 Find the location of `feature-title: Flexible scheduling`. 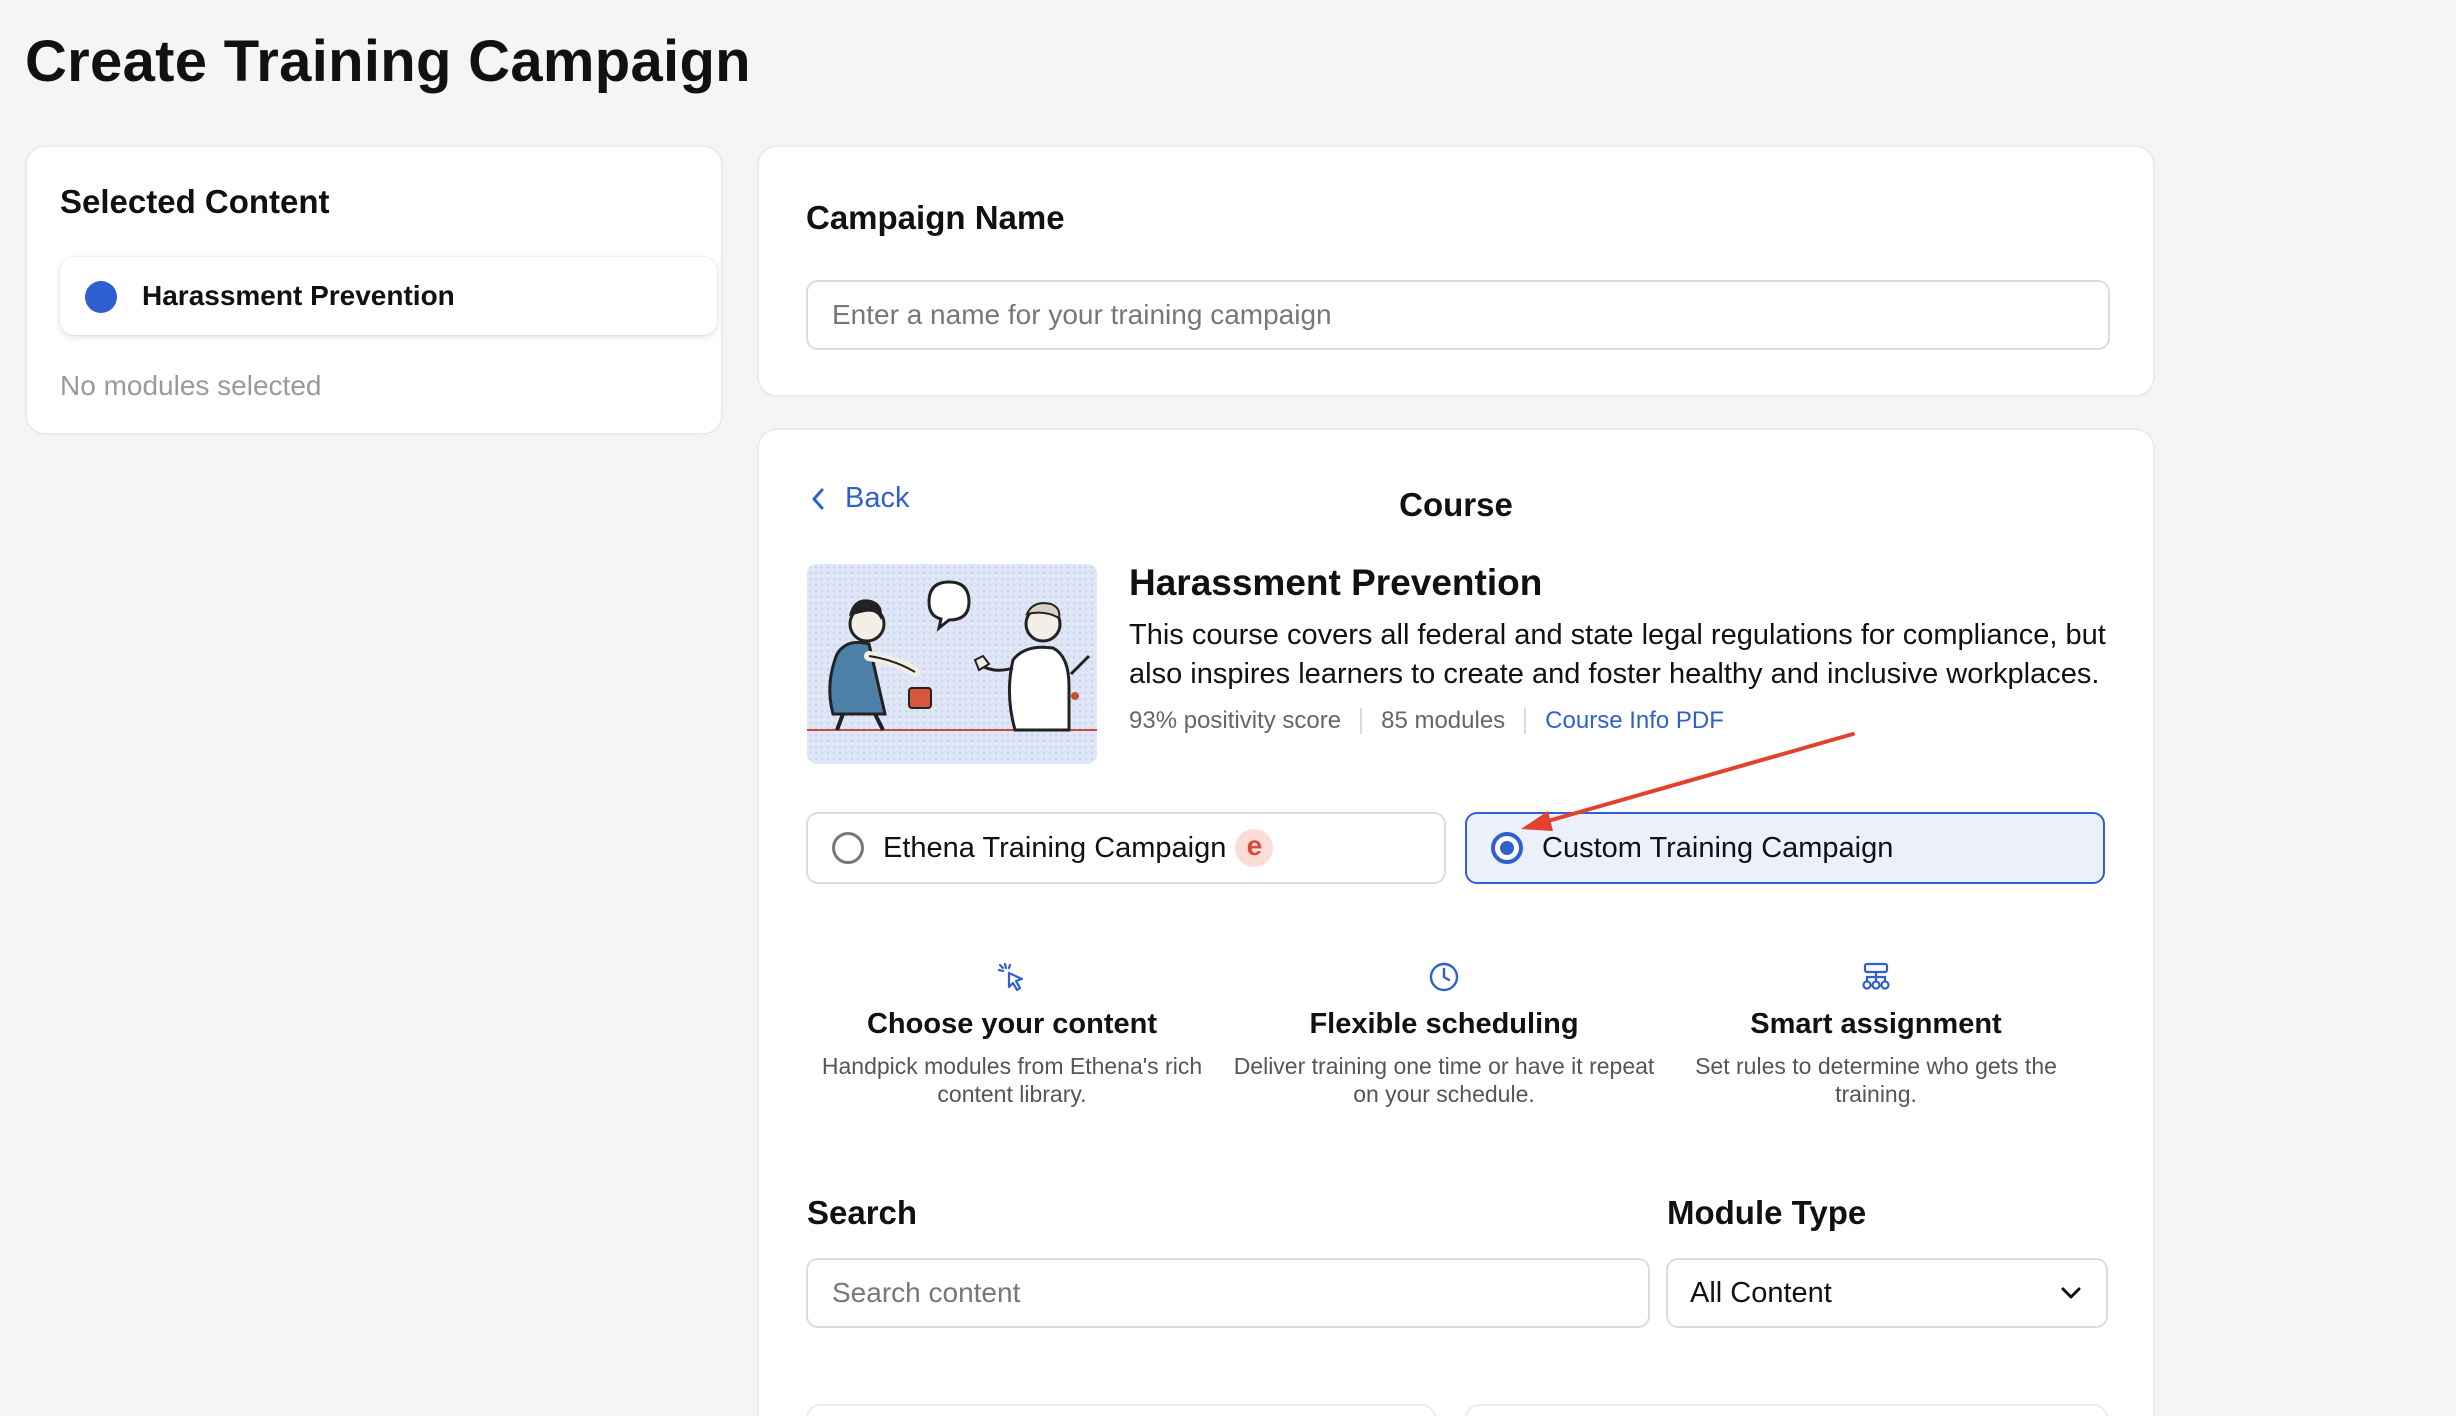

feature-title: Flexible scheduling is located at coordinates (1444, 1024).